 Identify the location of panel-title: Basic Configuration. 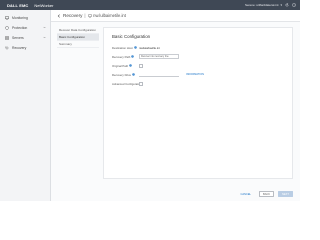
(131, 36).